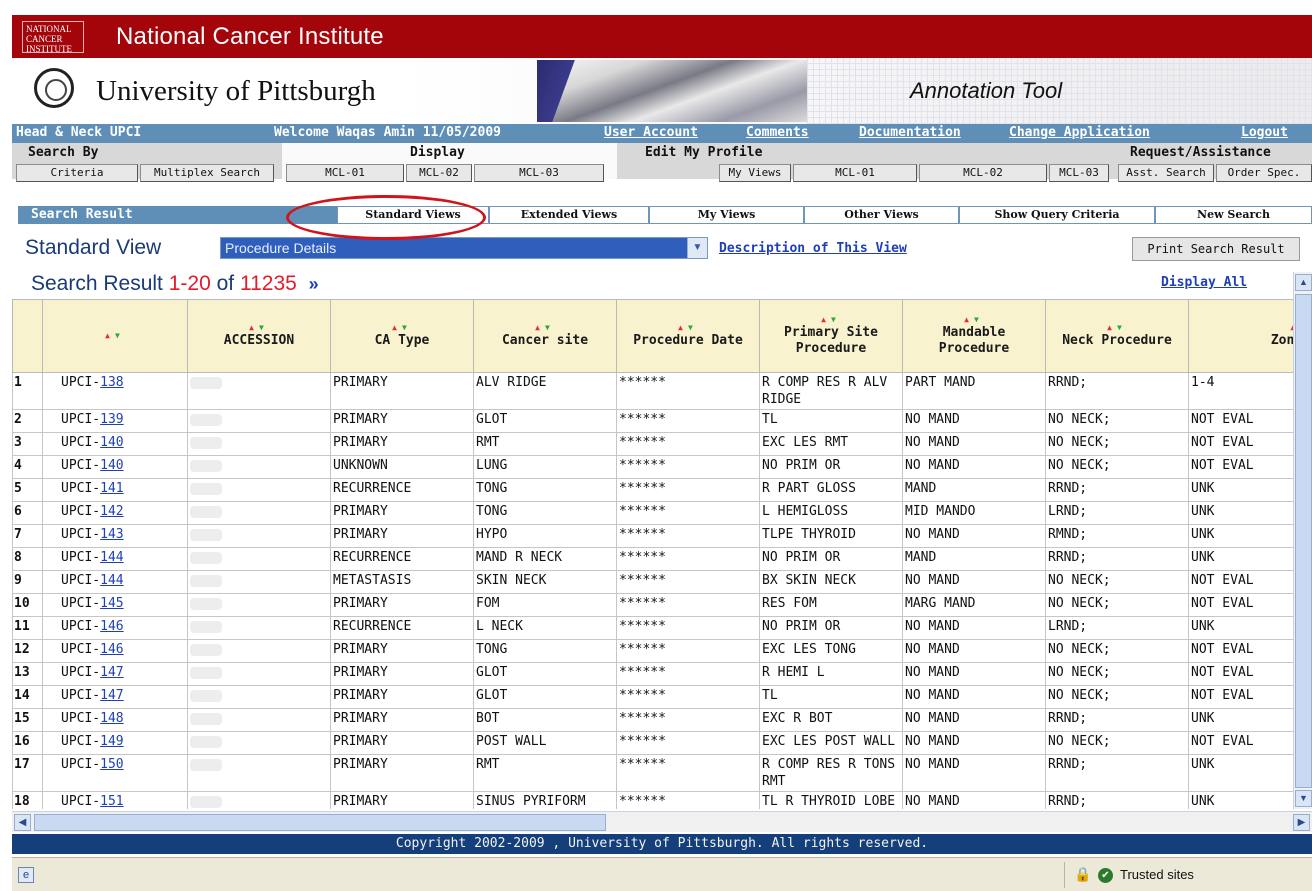 This screenshot has height=891, width=1312. I want to click on horizontal-scroll-thumb, so click(320, 822).